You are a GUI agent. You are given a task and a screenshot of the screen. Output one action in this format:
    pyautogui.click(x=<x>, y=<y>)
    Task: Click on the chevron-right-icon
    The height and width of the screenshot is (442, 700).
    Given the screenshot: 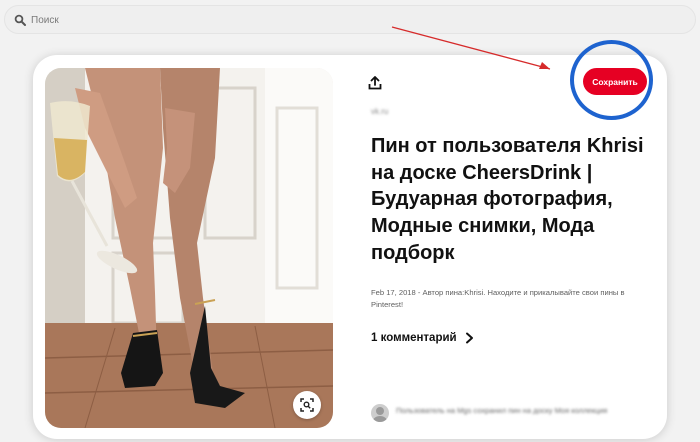 What is the action you would take?
    pyautogui.click(x=469, y=338)
    